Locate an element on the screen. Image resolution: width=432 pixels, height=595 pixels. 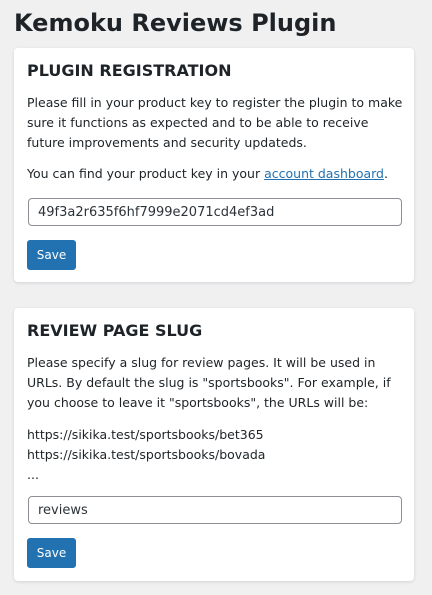
plugin-registration-heading: PLUGIN REGISTRATION is located at coordinates (129, 70).